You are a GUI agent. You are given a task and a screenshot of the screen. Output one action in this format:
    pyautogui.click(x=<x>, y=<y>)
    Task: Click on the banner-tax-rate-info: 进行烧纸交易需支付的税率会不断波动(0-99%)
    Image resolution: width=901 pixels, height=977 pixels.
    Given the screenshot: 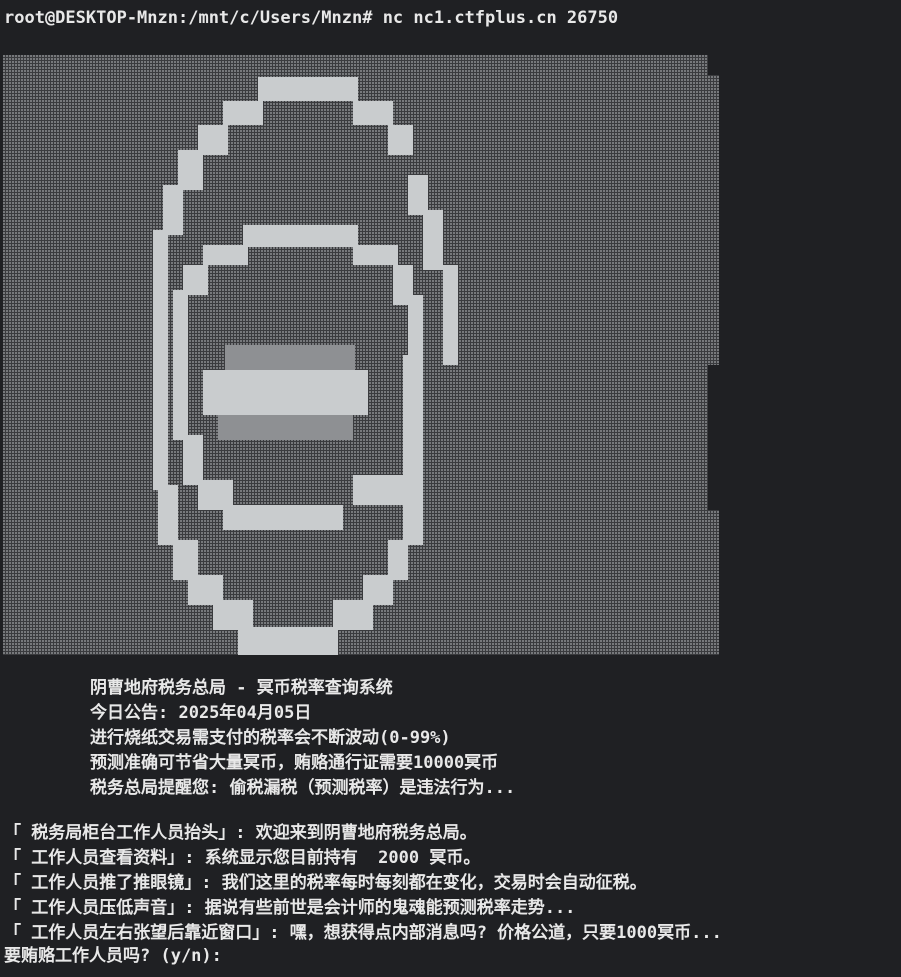 What is the action you would take?
    pyautogui.click(x=270, y=738)
    